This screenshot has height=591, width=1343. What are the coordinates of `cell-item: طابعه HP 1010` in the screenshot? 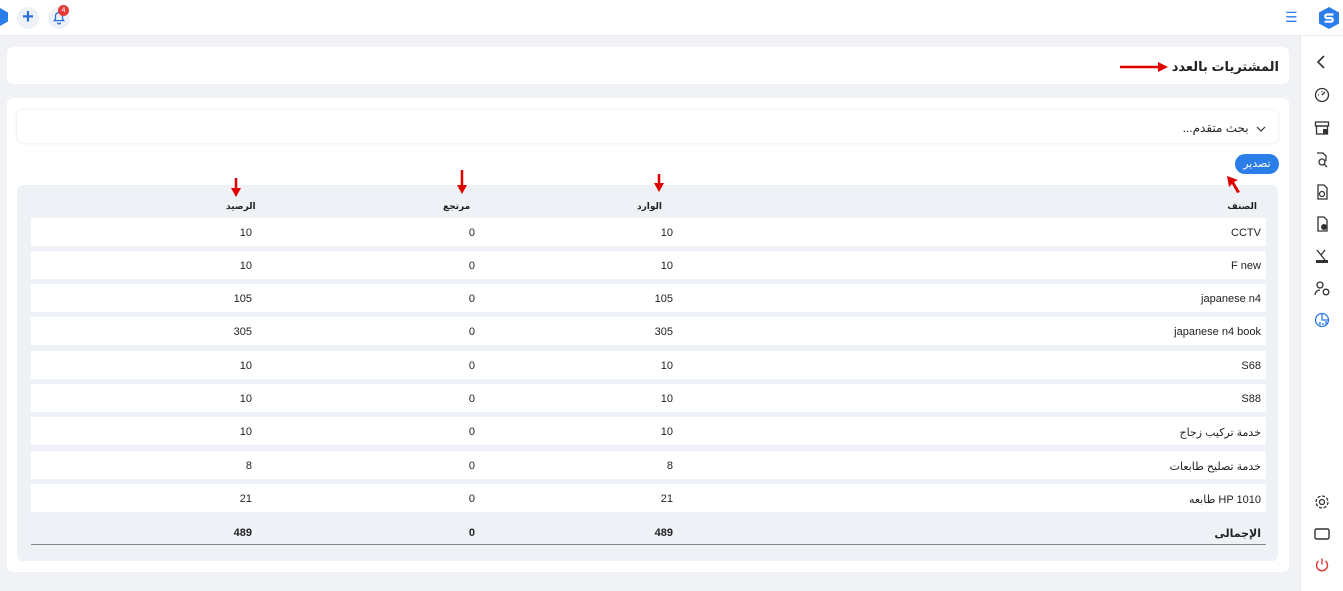 It's located at (1224, 500).